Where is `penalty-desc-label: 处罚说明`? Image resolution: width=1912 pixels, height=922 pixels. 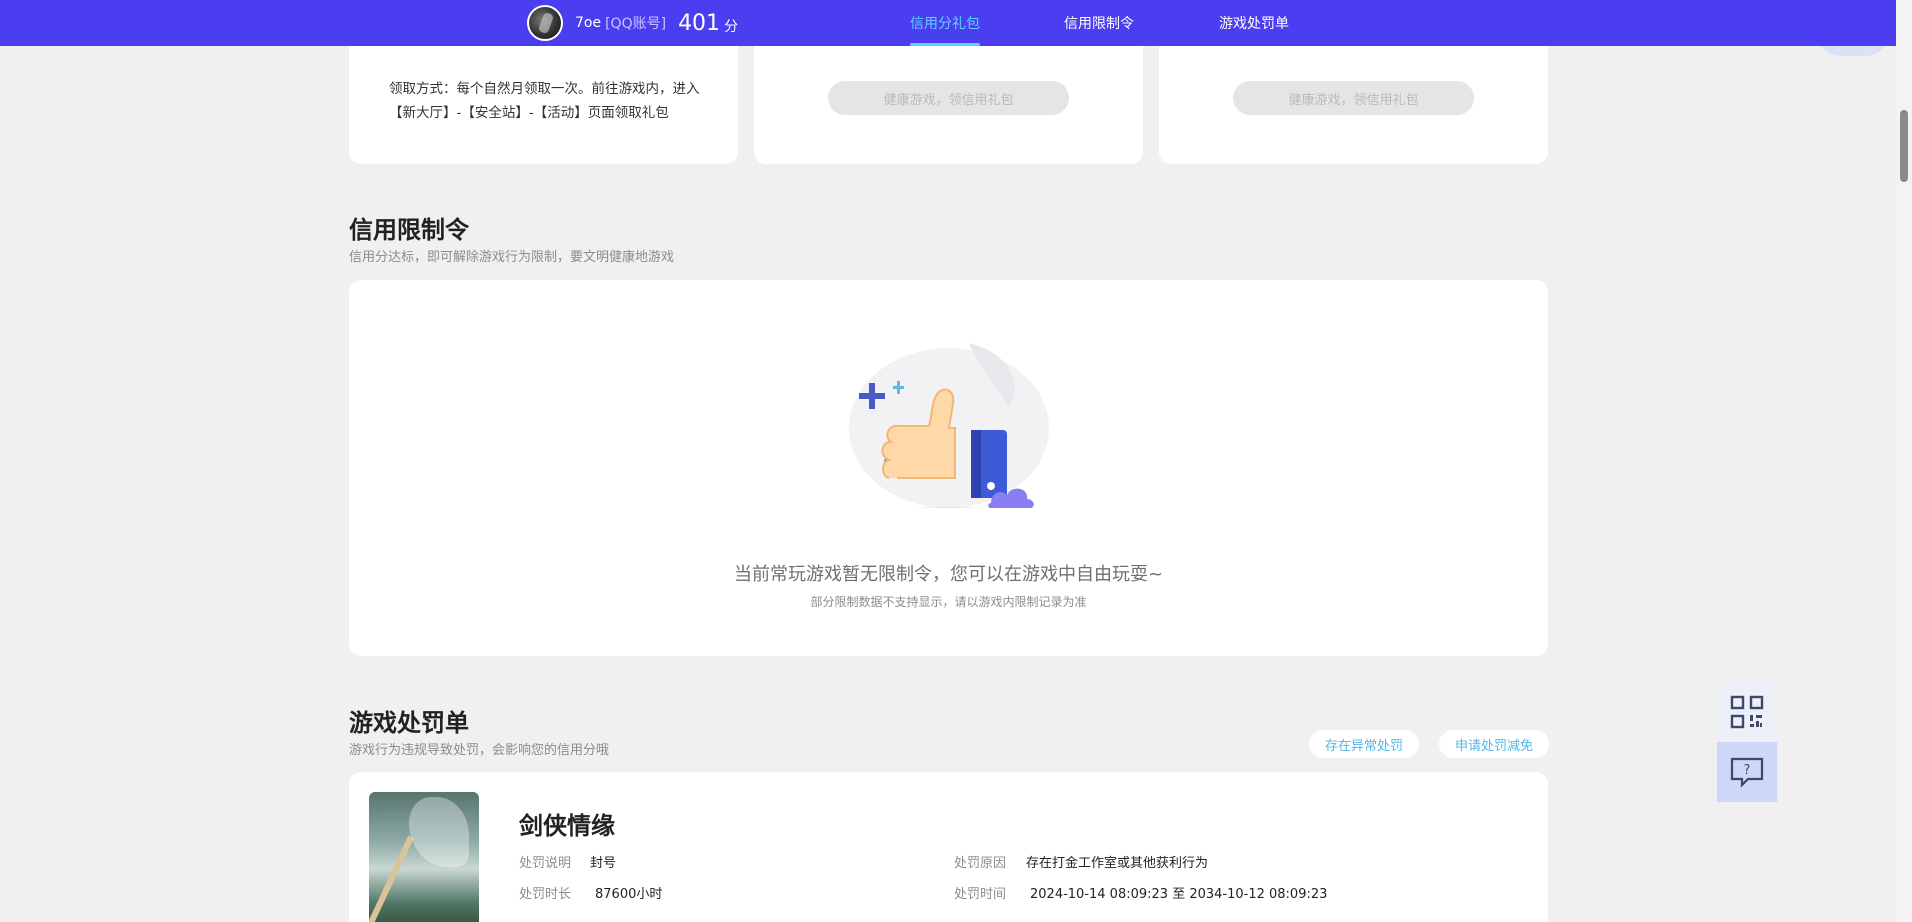
penalty-desc-label: 处罚说明 is located at coordinates (545, 863).